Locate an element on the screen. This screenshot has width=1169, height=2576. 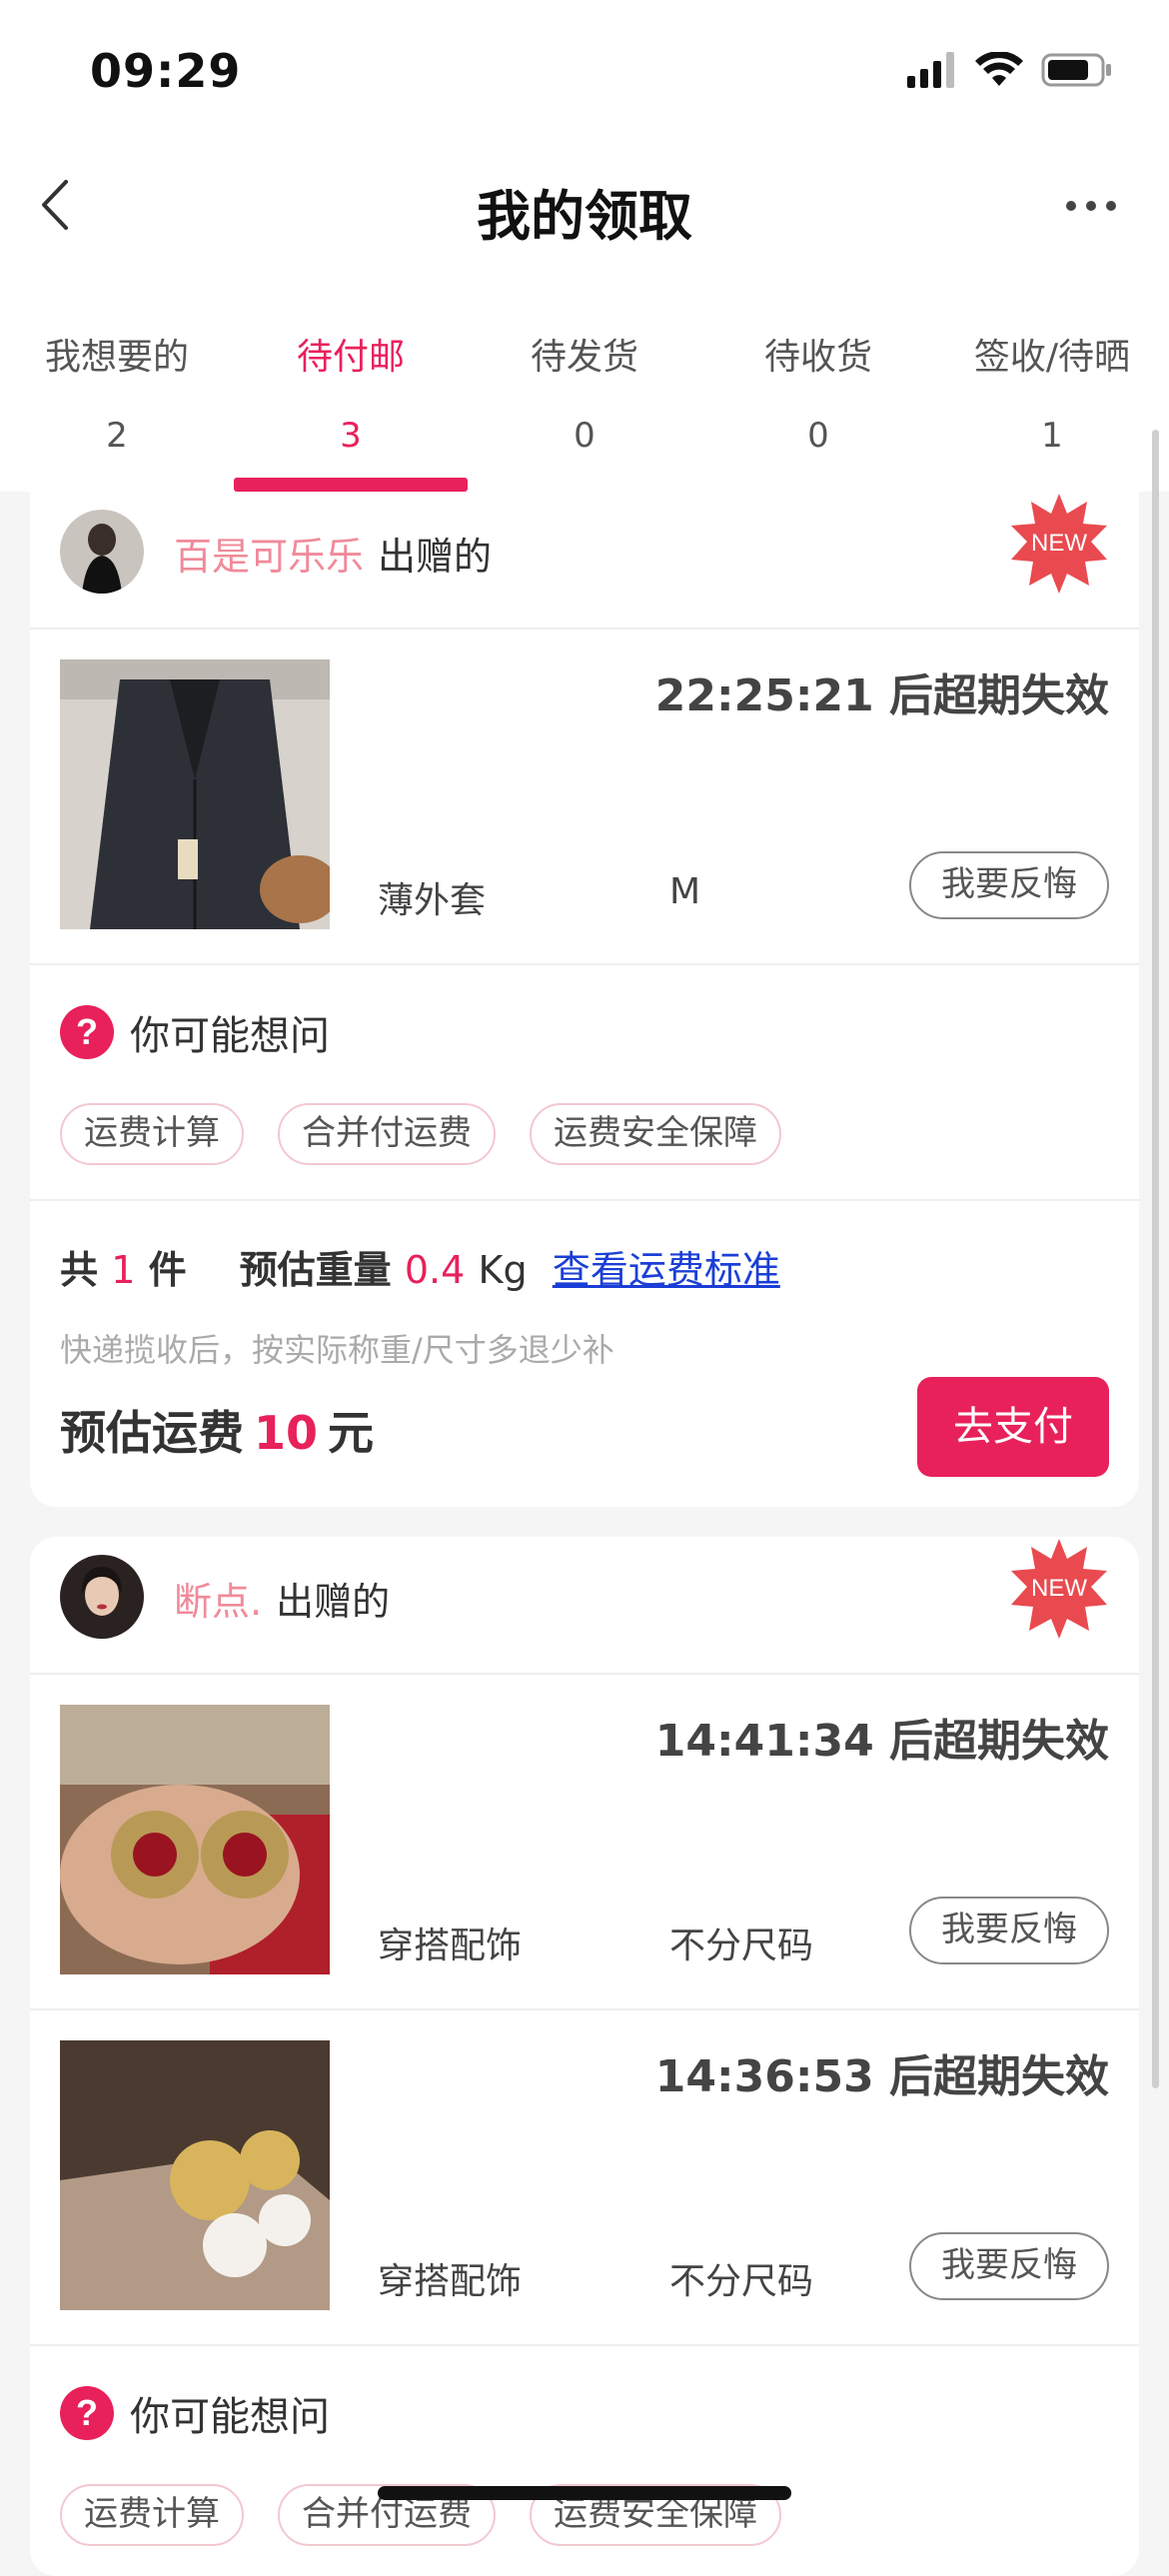
tab-received: 签收/待晒 1 is located at coordinates (1052, 377).